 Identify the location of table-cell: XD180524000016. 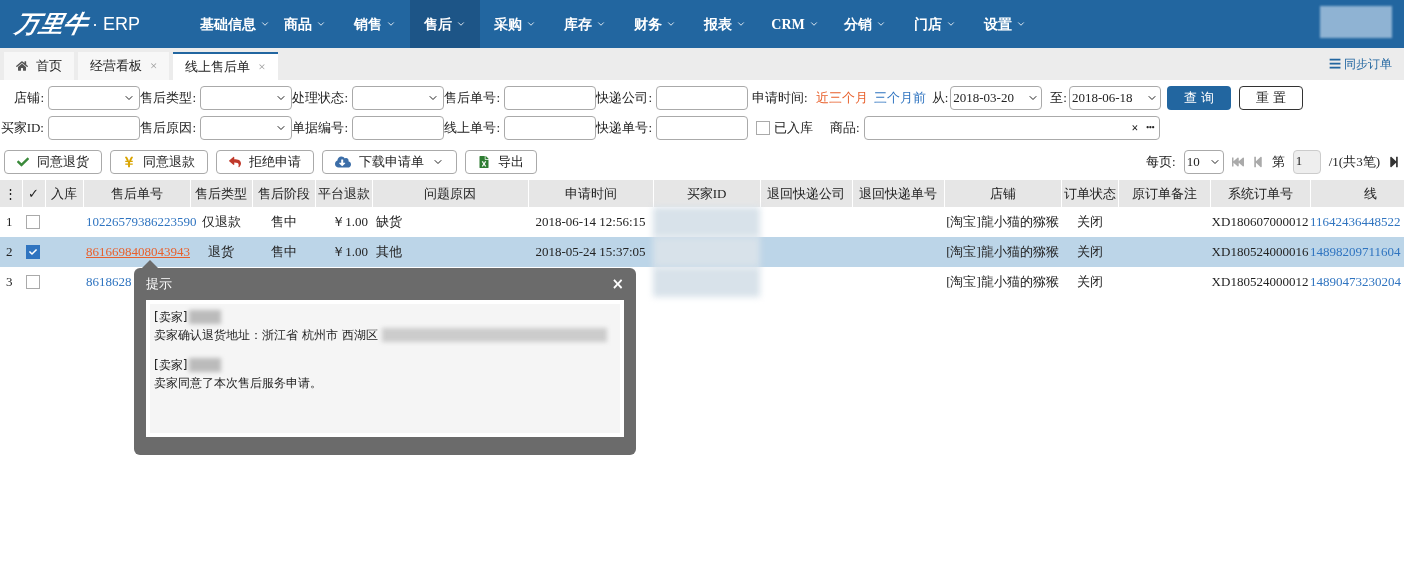
(1260, 252).